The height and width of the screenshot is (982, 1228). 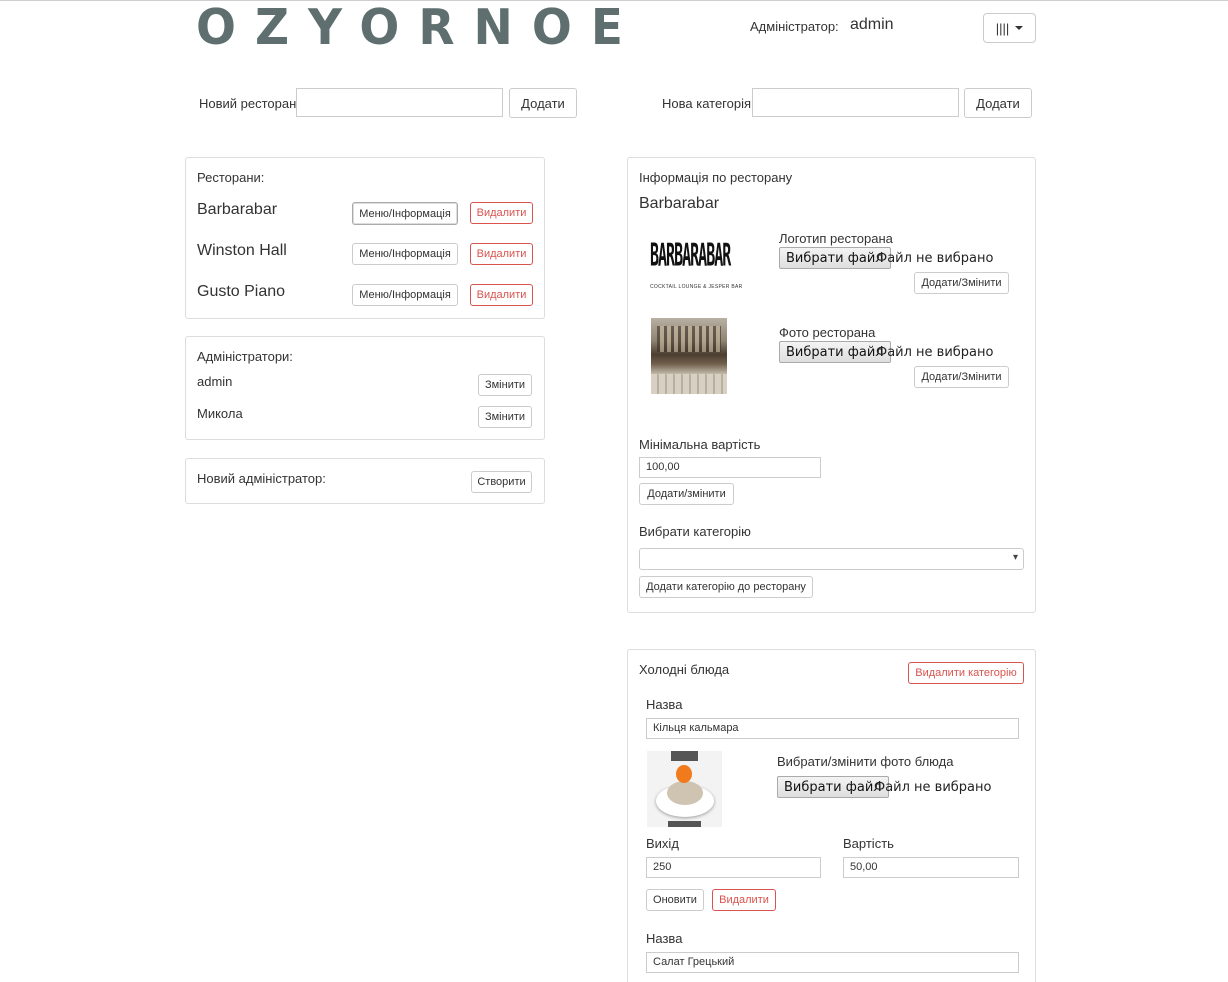 What do you see at coordinates (662, 843) in the screenshot?
I see `dish-yield-label: Вихід` at bounding box center [662, 843].